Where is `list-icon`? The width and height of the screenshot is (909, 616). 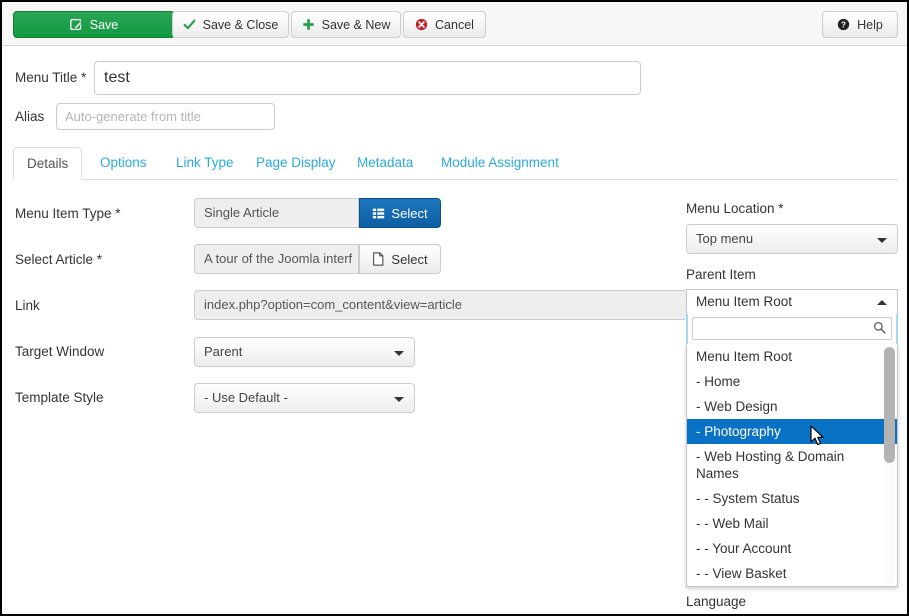
list-icon is located at coordinates (378, 213).